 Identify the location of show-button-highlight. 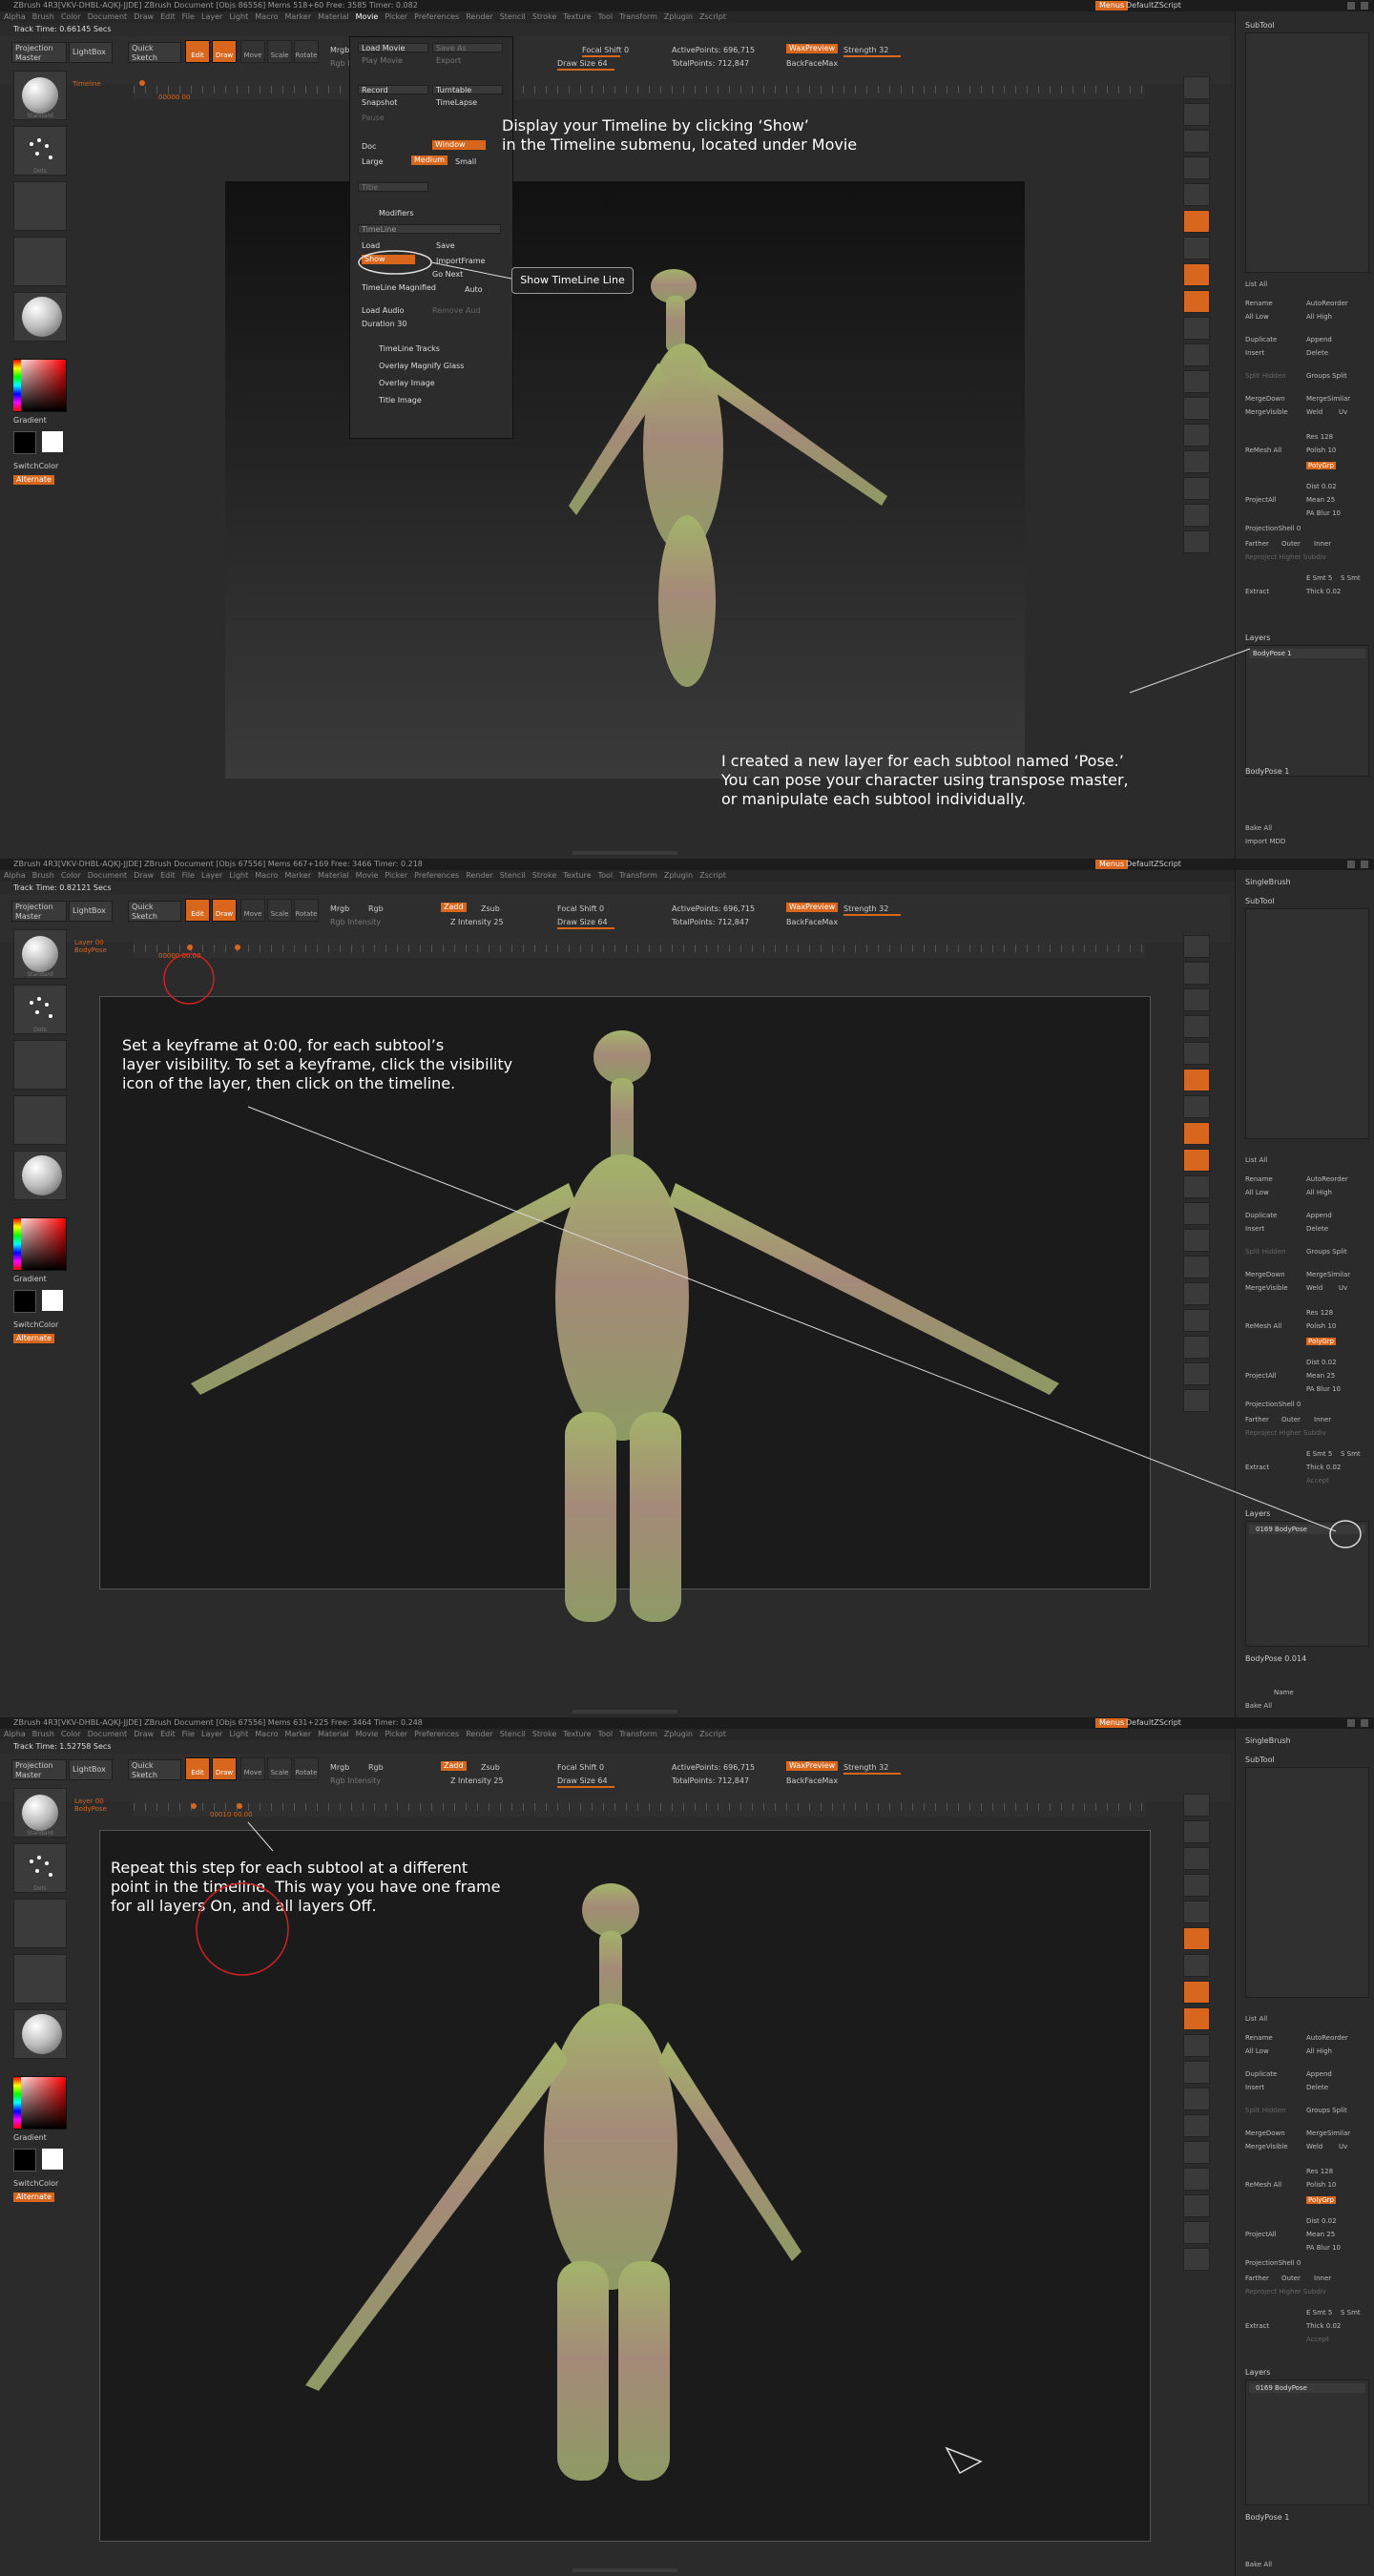
(395, 262).